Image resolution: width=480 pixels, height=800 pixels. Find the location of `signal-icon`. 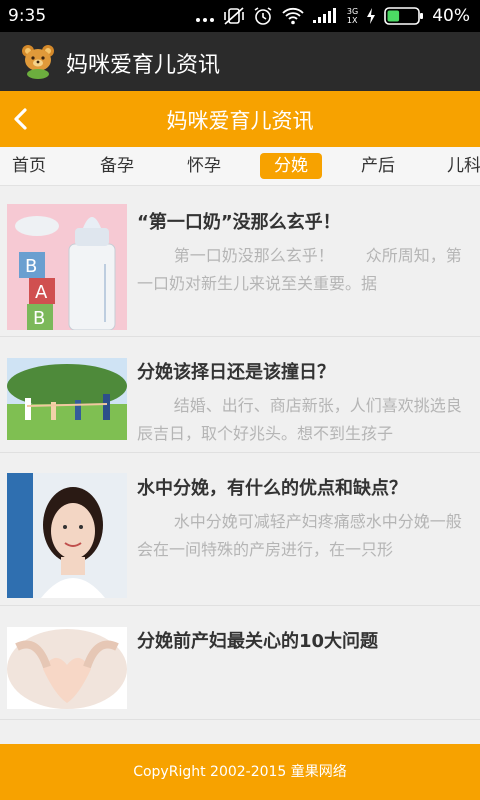

signal-icon is located at coordinates (325, 16).